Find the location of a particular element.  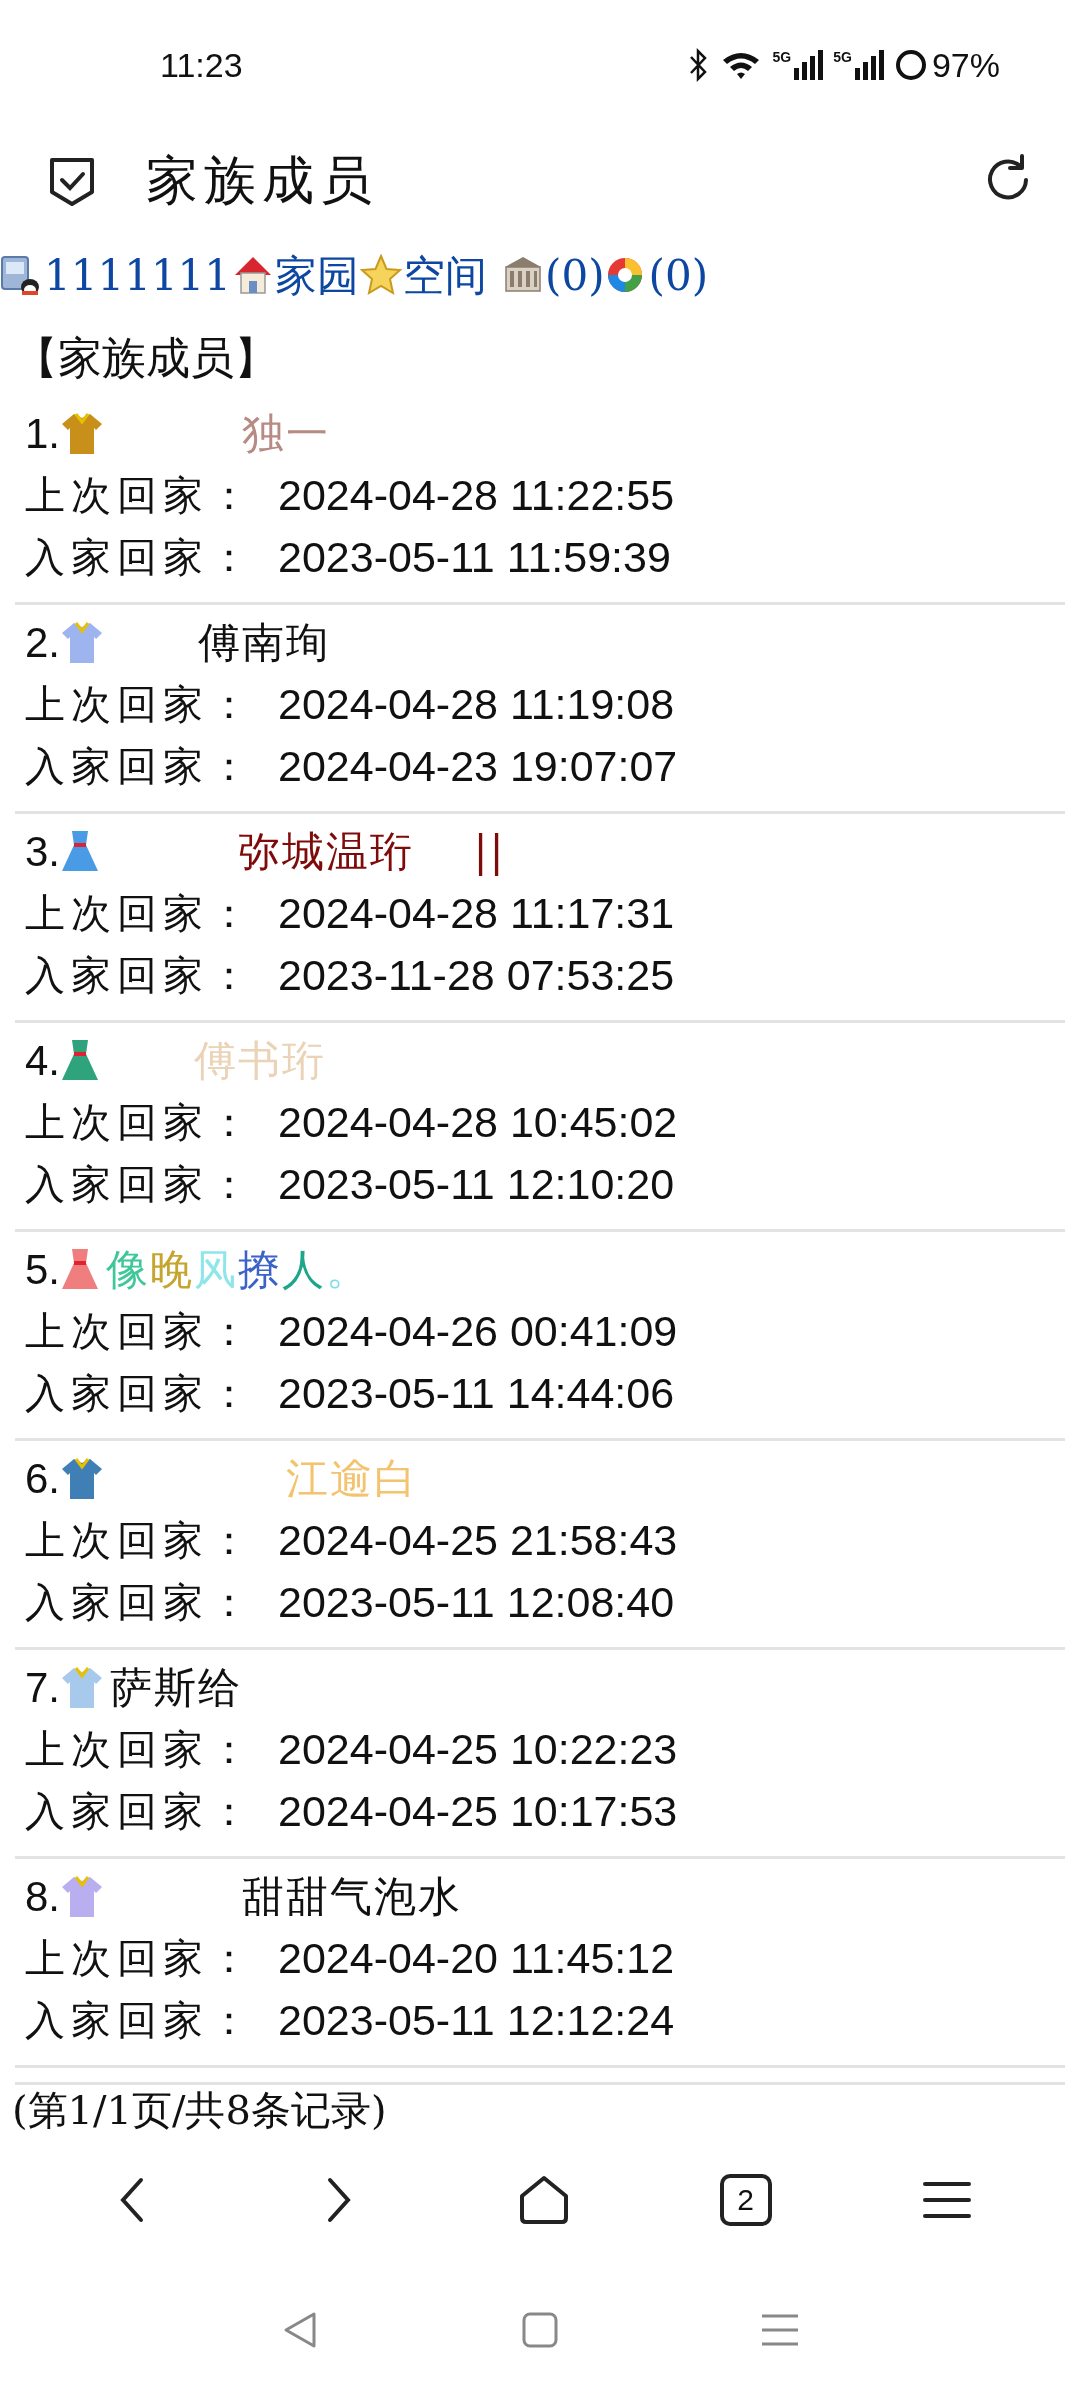

link: 家园 is located at coordinates (317, 275).